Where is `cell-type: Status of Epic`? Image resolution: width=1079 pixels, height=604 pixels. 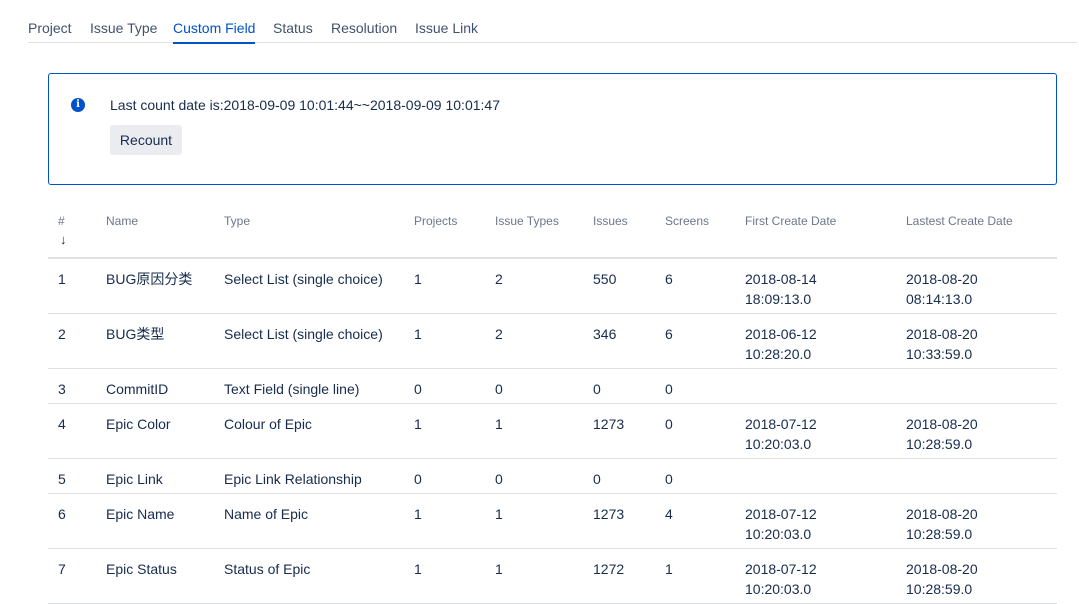
cell-type: Status of Epic is located at coordinates (319, 576).